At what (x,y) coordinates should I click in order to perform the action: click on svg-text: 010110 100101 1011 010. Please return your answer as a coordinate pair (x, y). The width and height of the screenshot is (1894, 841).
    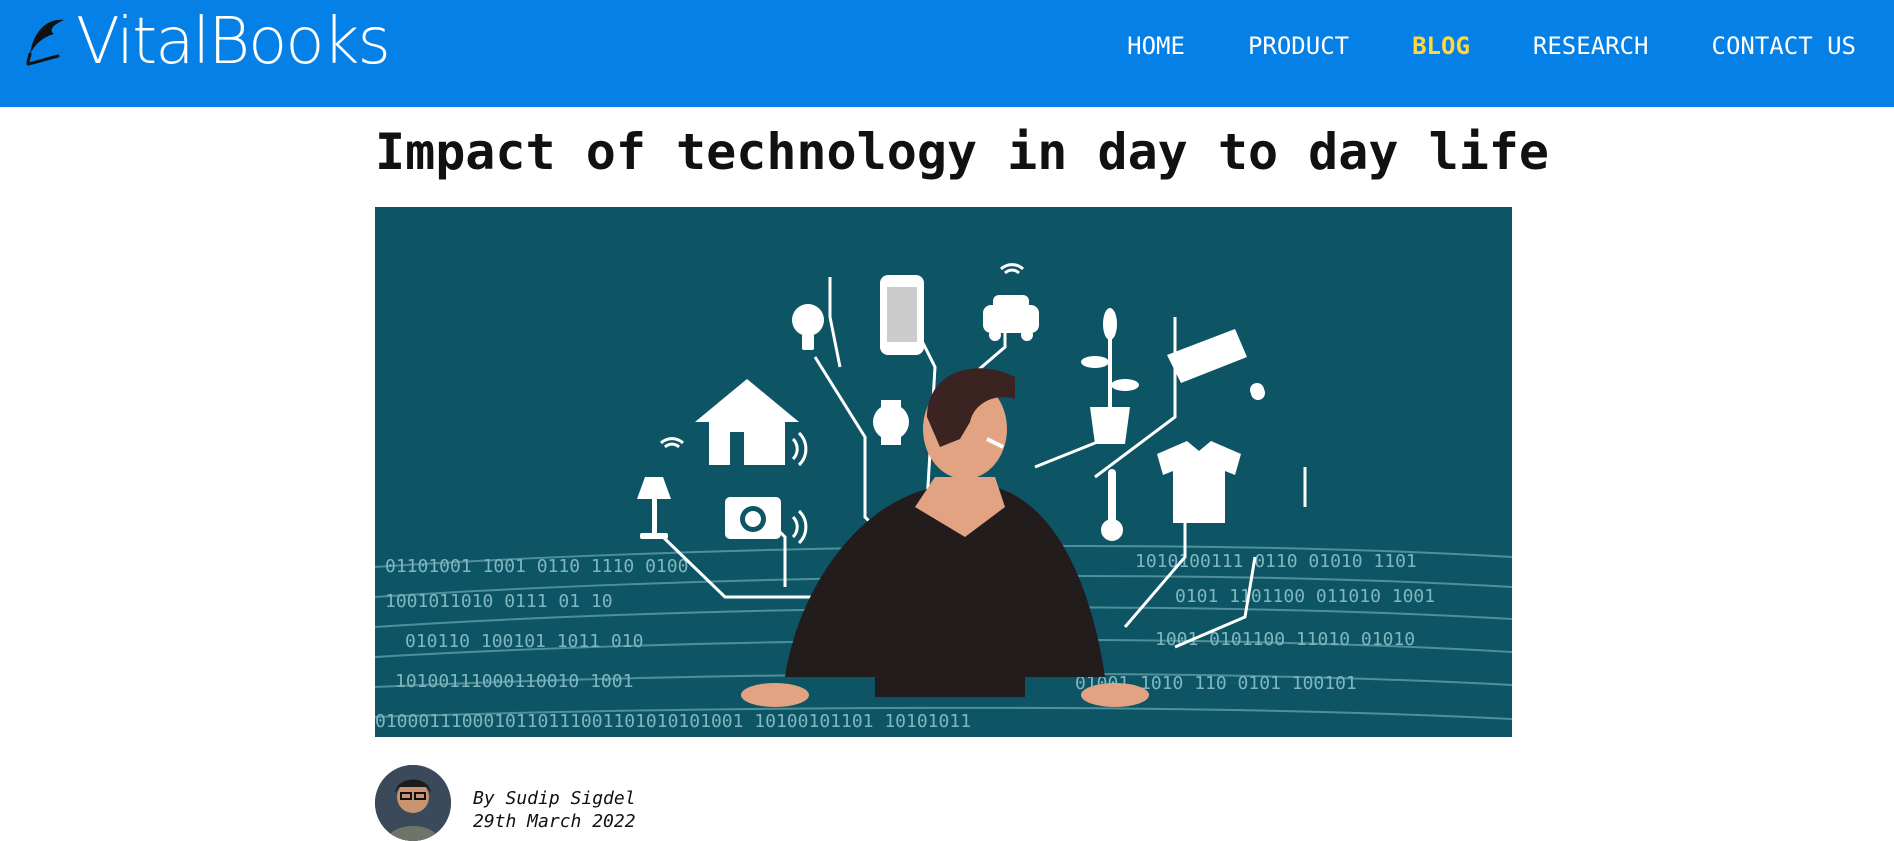
    Looking at the image, I should click on (524, 641).